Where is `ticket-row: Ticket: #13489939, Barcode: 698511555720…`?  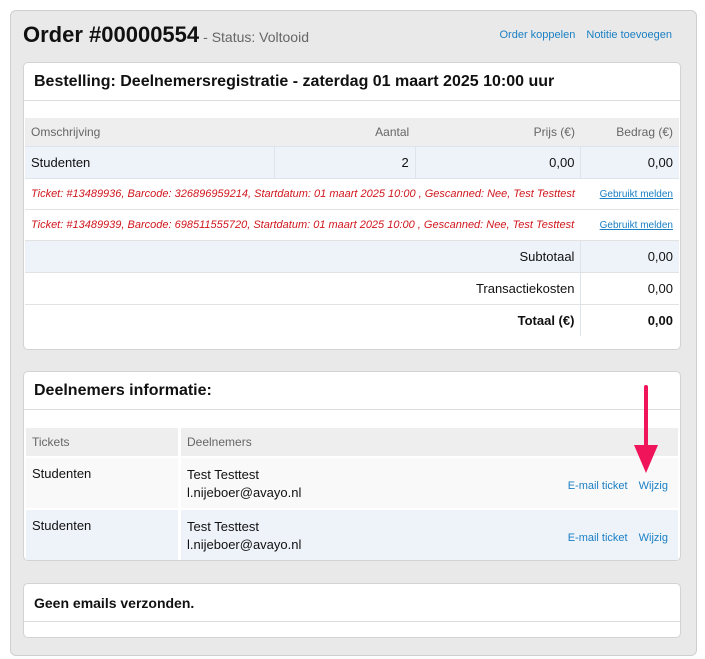 ticket-row: Ticket: #13489939, Barcode: 698511555720… is located at coordinates (352, 225).